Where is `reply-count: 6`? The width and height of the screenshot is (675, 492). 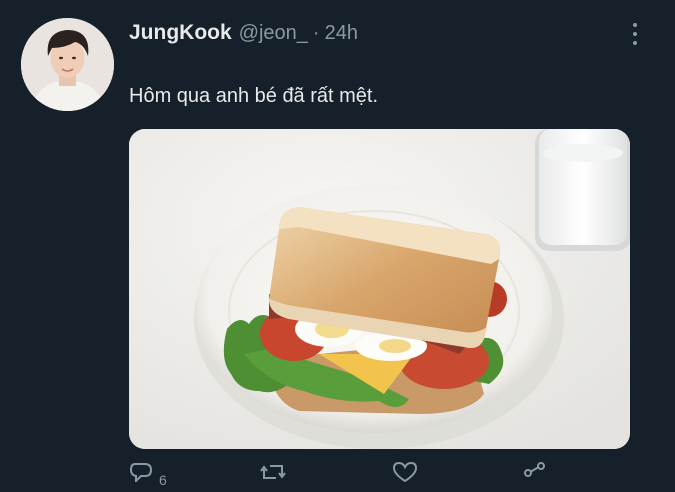 reply-count: 6 is located at coordinates (163, 480).